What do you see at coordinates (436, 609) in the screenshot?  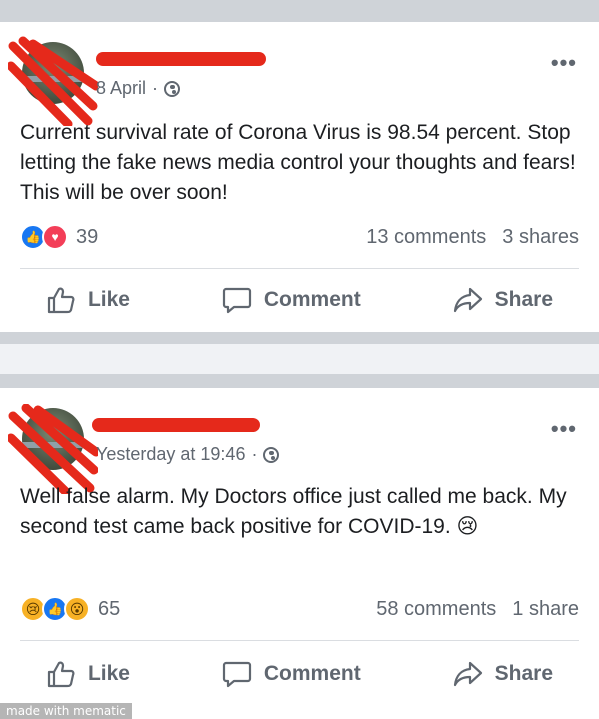 I see `comments-count: 58 comments` at bounding box center [436, 609].